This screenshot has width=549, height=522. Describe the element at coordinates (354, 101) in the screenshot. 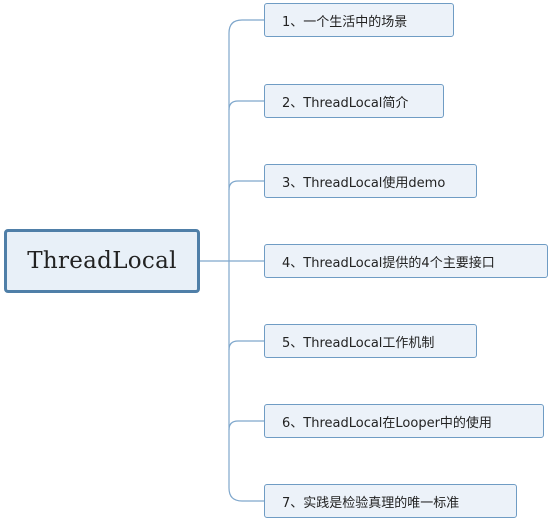

I see `branch-topic-2: 2、ThreadLocal简介` at that location.